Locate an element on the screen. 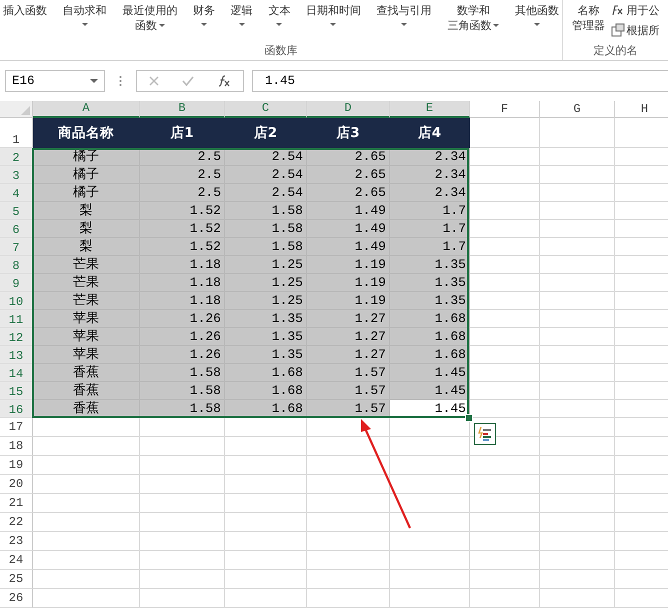  row-header: 24 is located at coordinates (16, 560).